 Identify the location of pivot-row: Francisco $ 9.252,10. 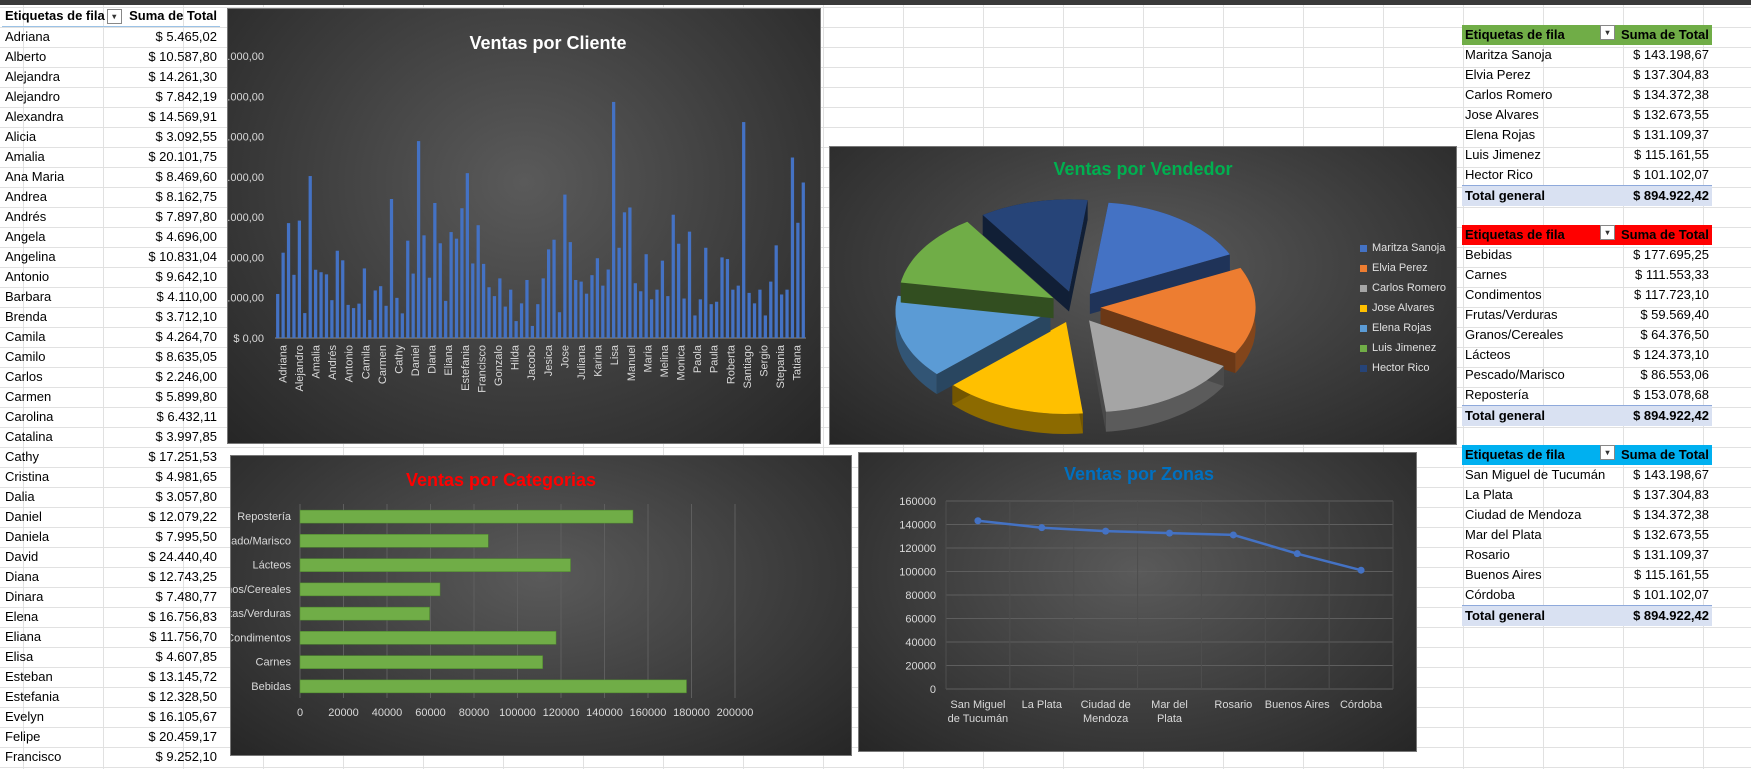
(111, 757).